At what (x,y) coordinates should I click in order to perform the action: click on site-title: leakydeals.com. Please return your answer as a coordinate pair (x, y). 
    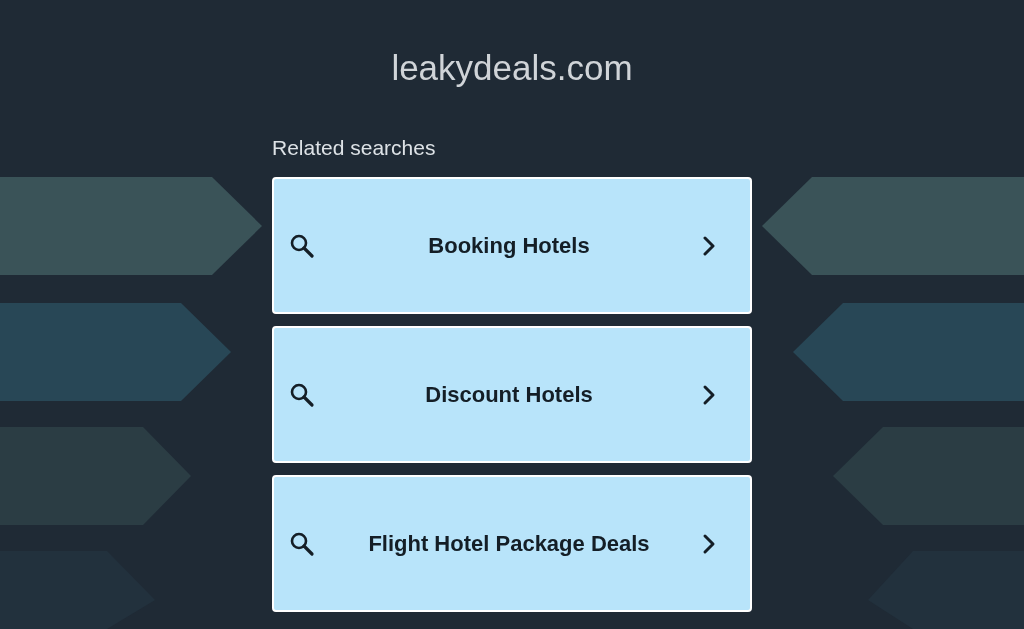
    Looking at the image, I should click on (512, 68).